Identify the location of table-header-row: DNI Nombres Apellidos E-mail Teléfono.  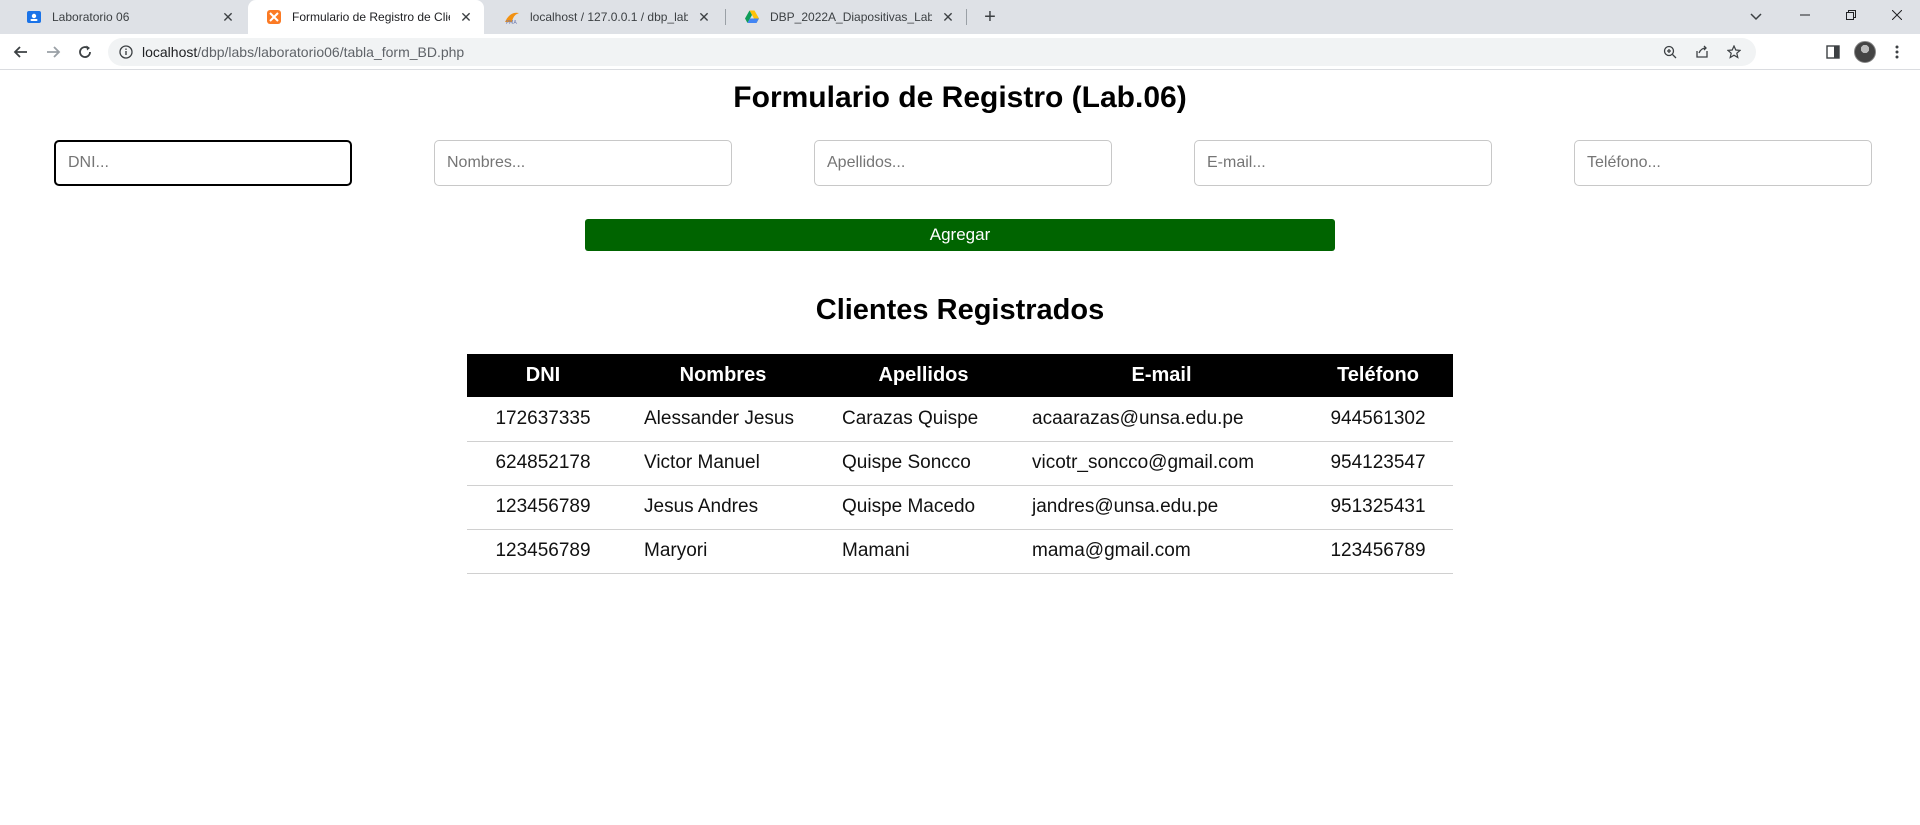
(960, 375).